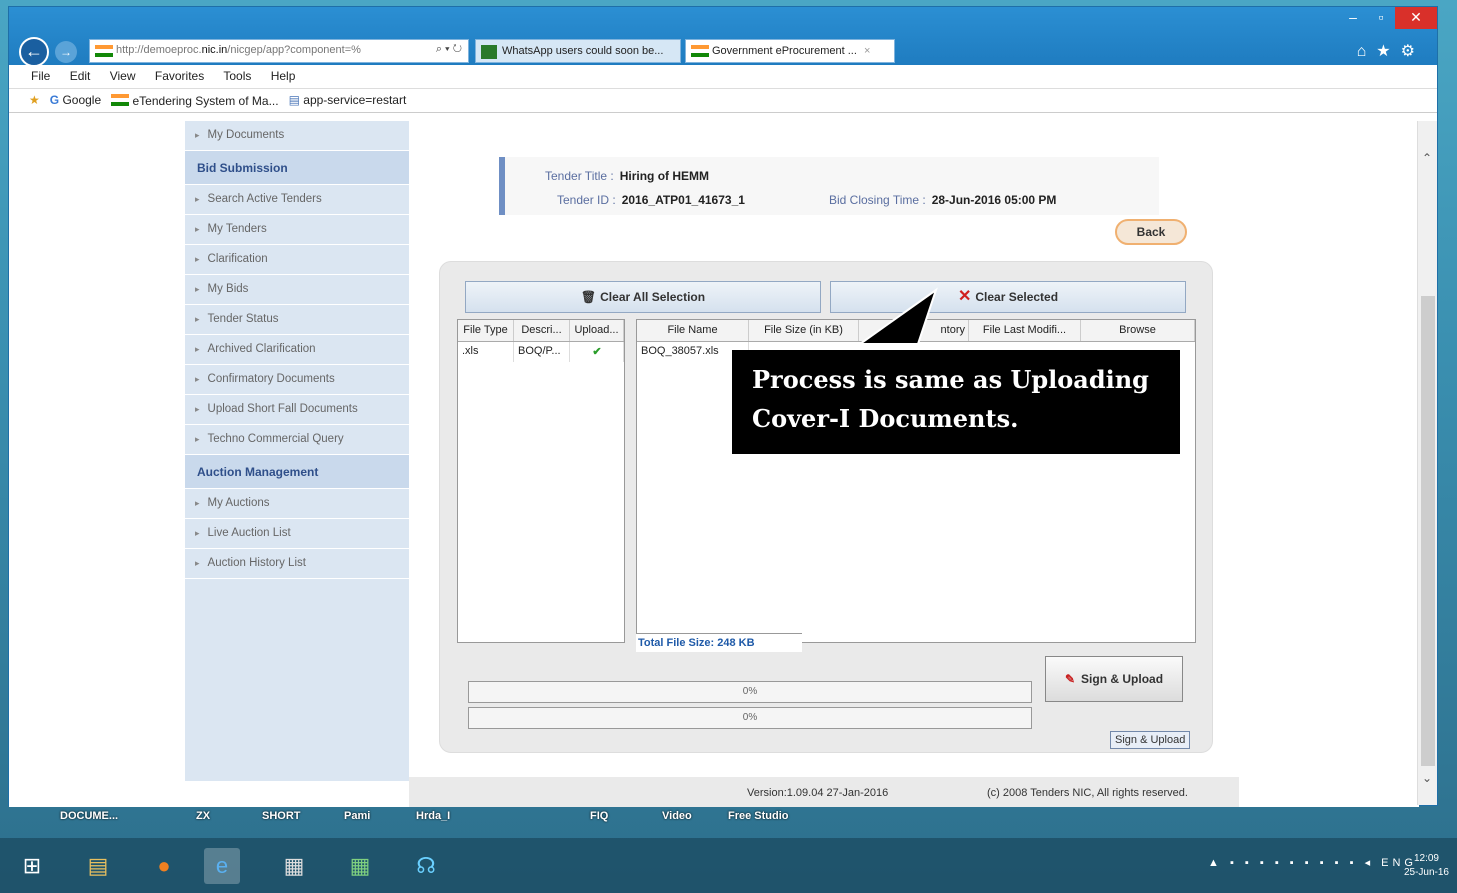 The height and width of the screenshot is (893, 1457). What do you see at coordinates (426, 866) in the screenshot?
I see `headphones-icon: ☊` at bounding box center [426, 866].